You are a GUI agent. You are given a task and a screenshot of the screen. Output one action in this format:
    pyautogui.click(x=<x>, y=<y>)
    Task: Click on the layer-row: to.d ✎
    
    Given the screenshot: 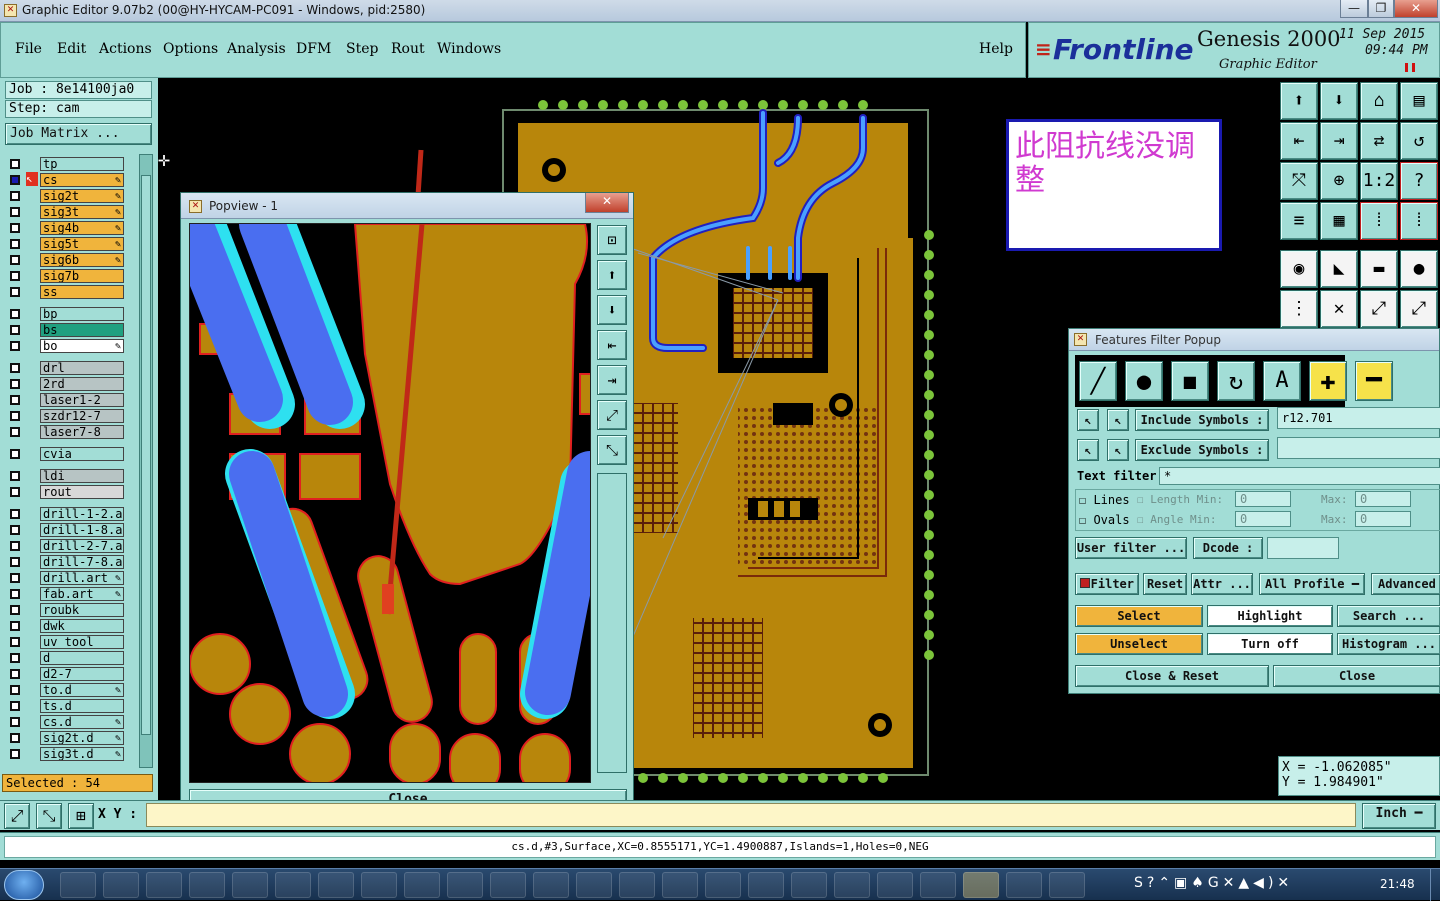 What is the action you would take?
    pyautogui.click(x=65, y=690)
    